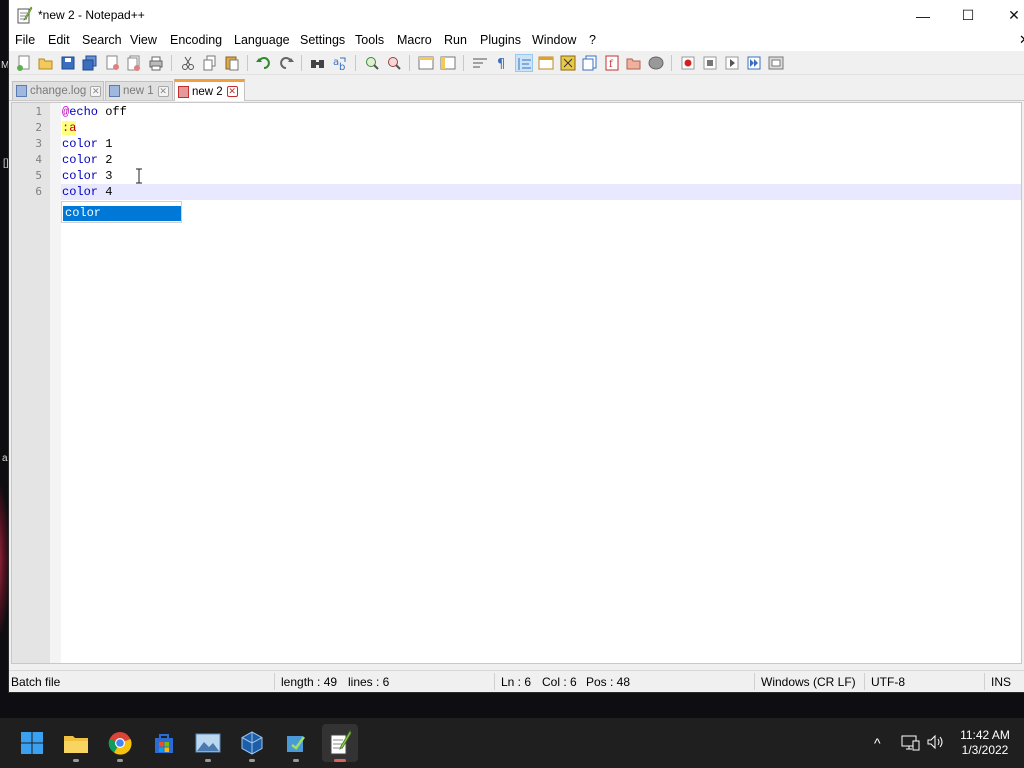 The width and height of the screenshot is (1024, 768). What do you see at coordinates (541, 144) in the screenshot?
I see `code-line: color 1` at bounding box center [541, 144].